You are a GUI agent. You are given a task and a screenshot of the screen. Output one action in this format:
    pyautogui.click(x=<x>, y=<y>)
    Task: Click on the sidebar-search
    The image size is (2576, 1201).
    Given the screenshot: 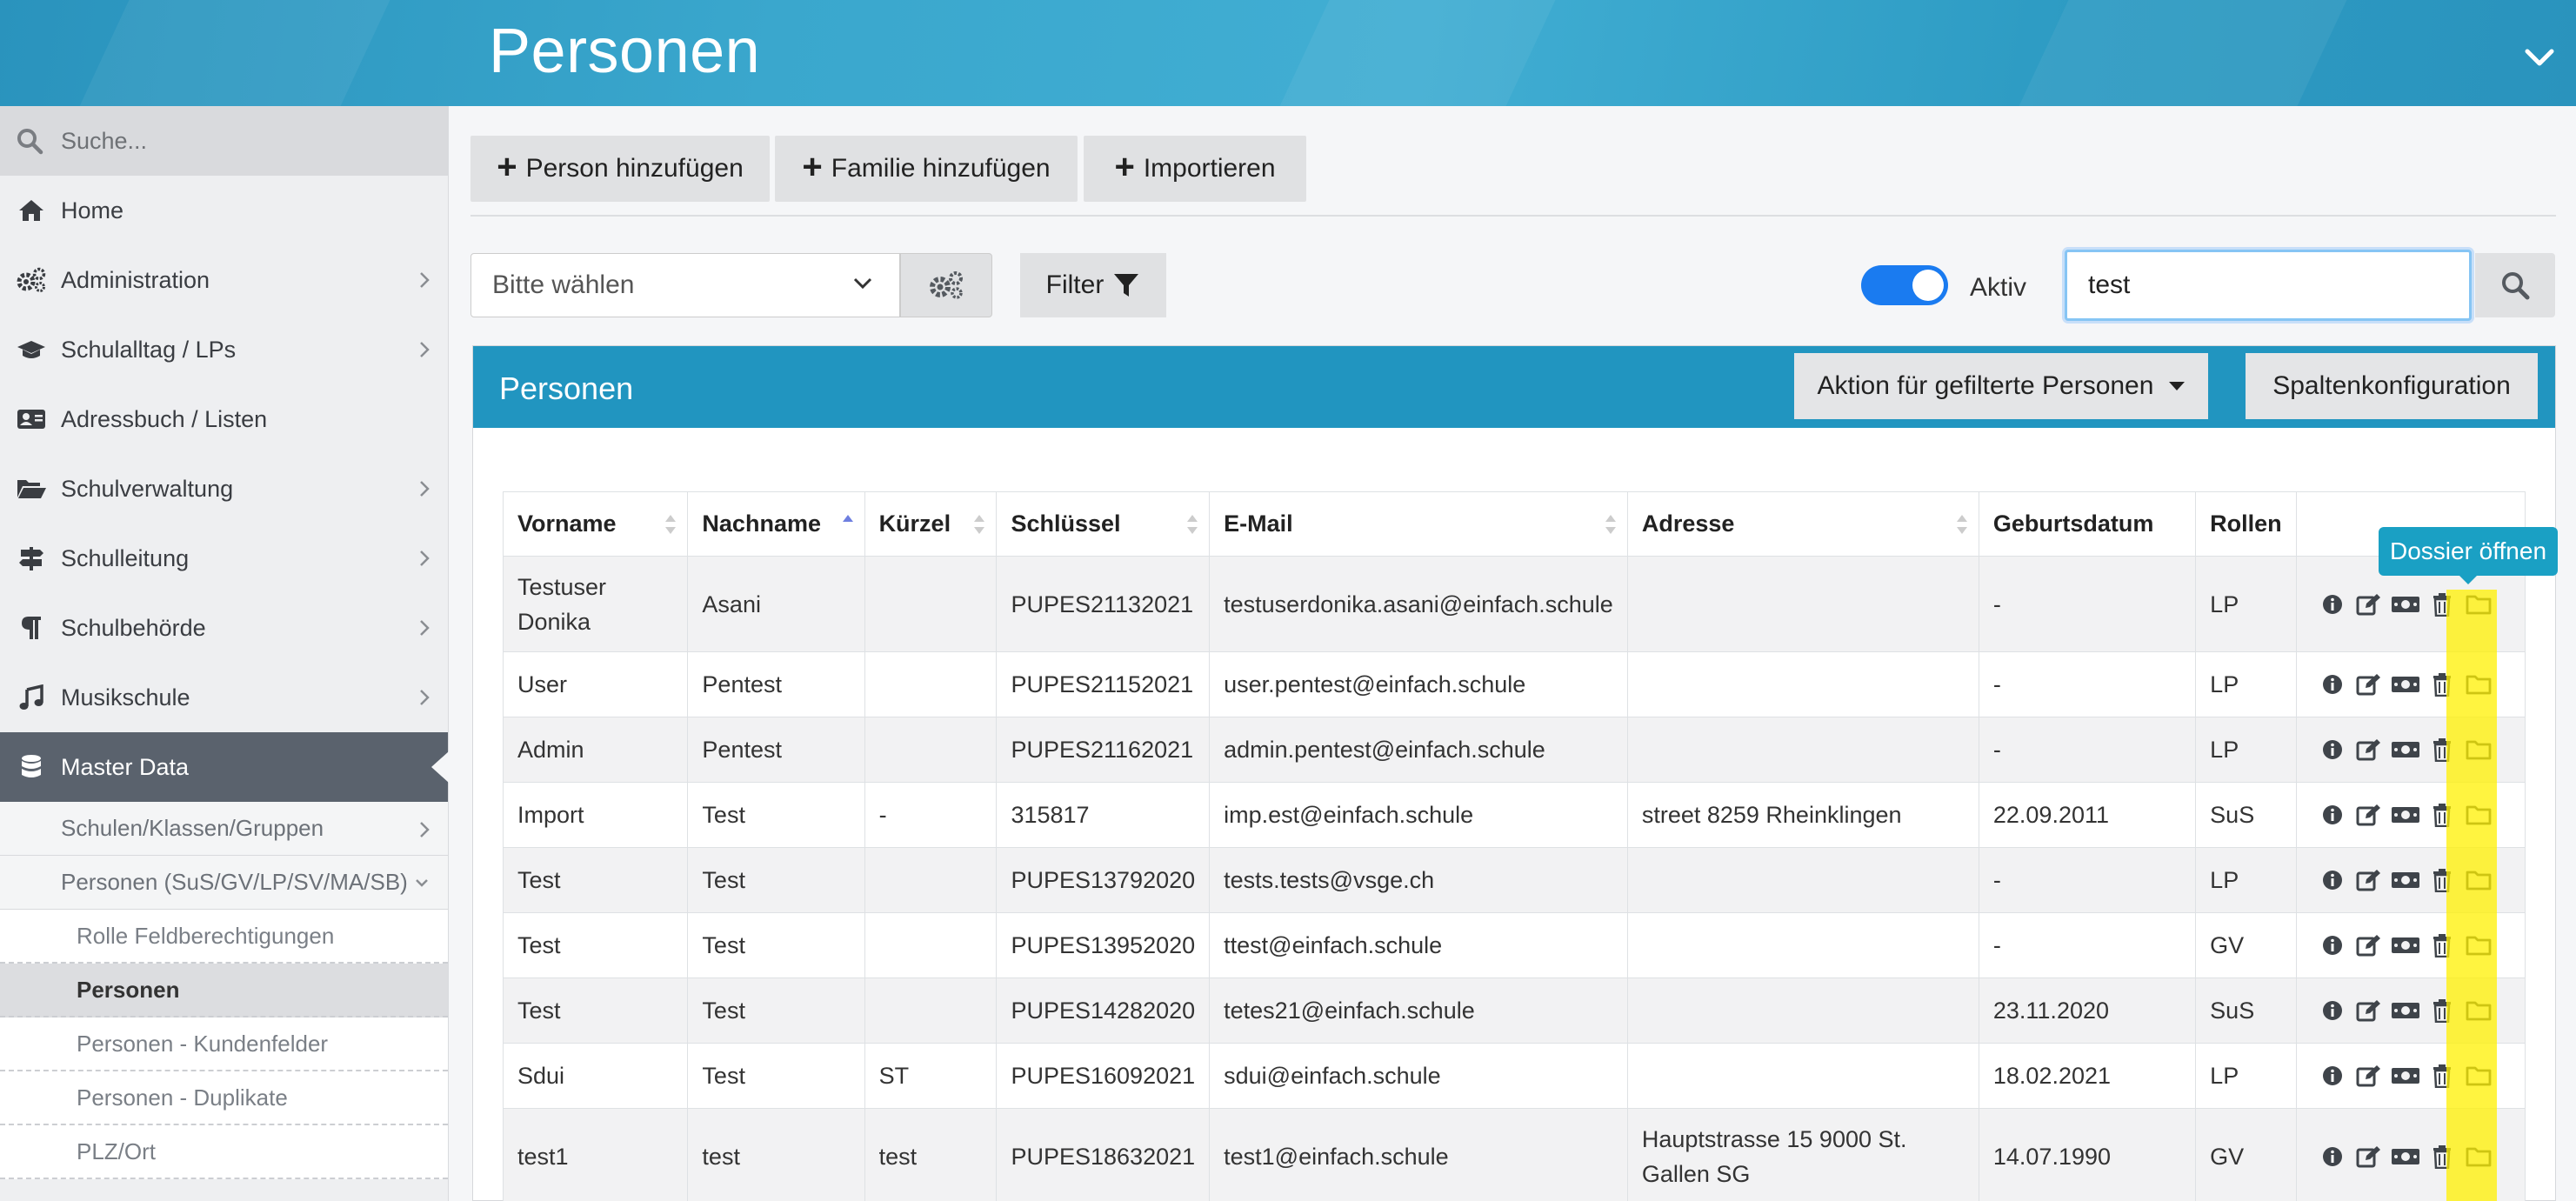 What is the action you would take?
    pyautogui.click(x=224, y=141)
    